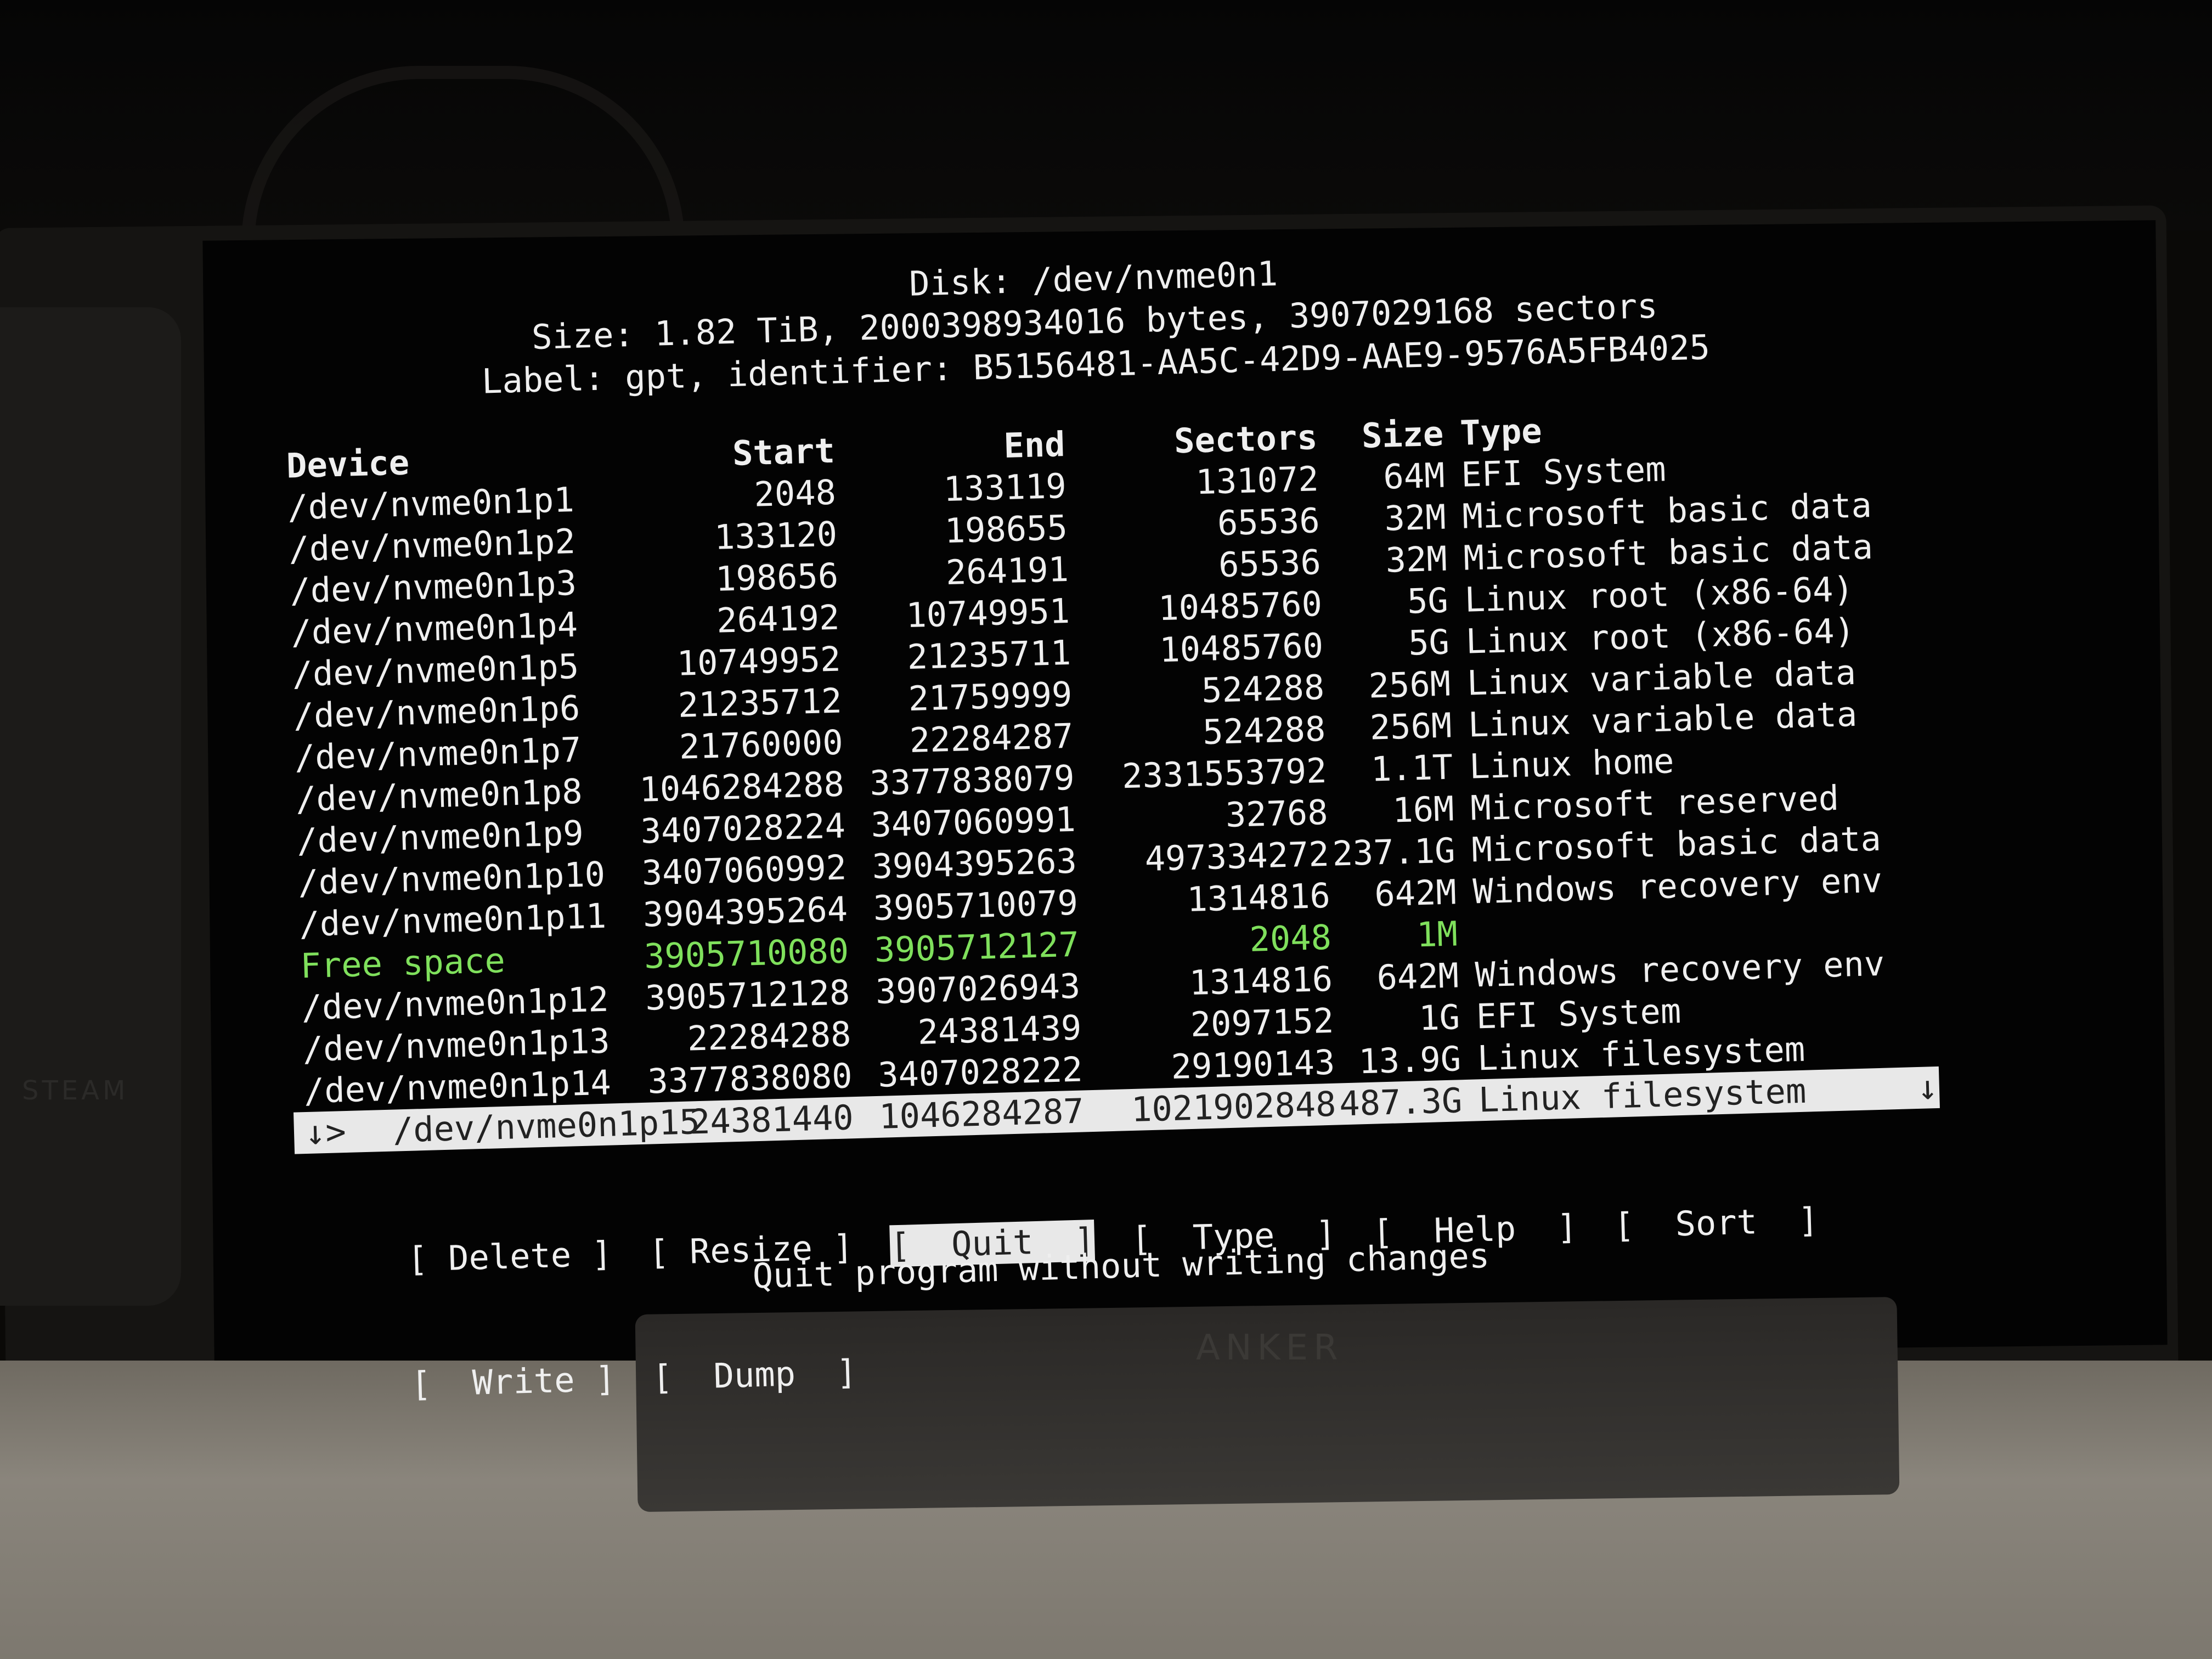 This screenshot has height=1659, width=2212. I want to click on row-end: 10749951, so click(988, 613).